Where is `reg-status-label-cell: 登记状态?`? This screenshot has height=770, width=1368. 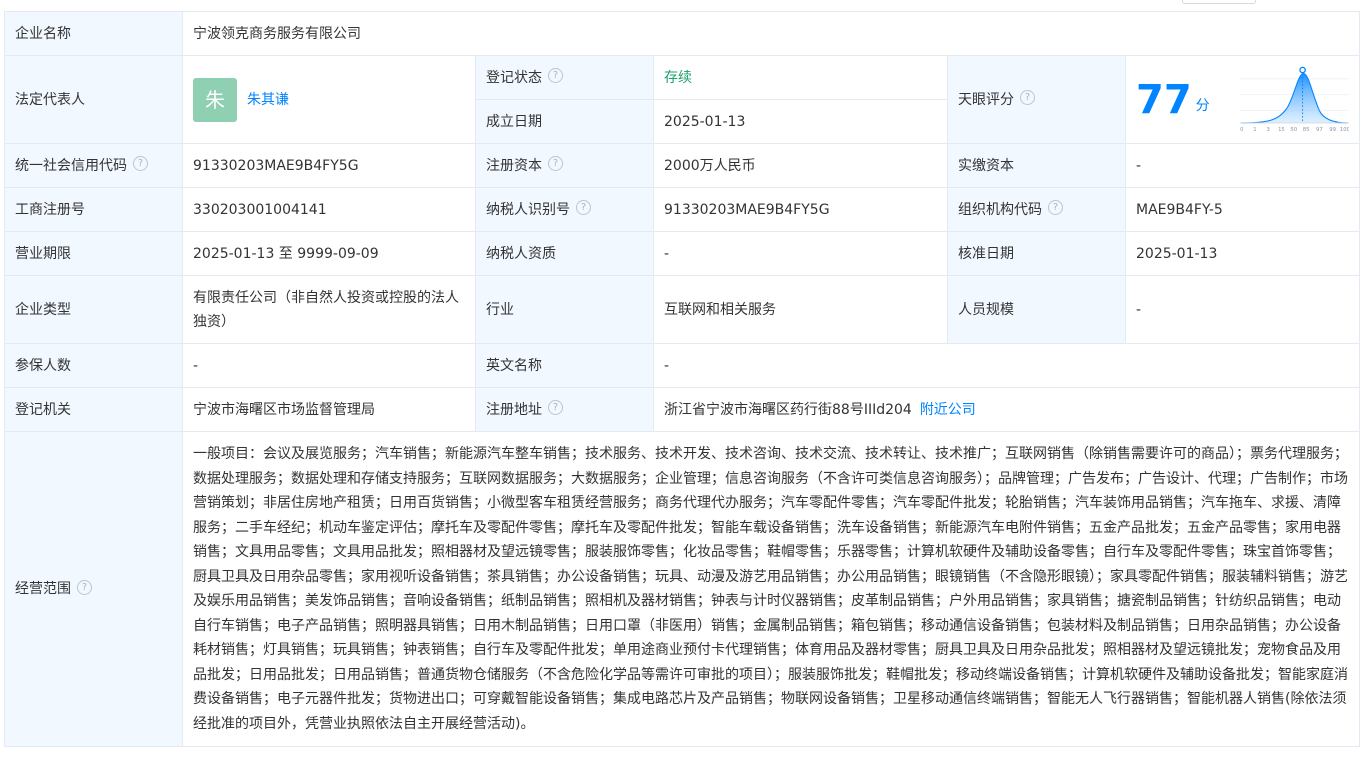
reg-status-label-cell: 登记状态? is located at coordinates (564, 77).